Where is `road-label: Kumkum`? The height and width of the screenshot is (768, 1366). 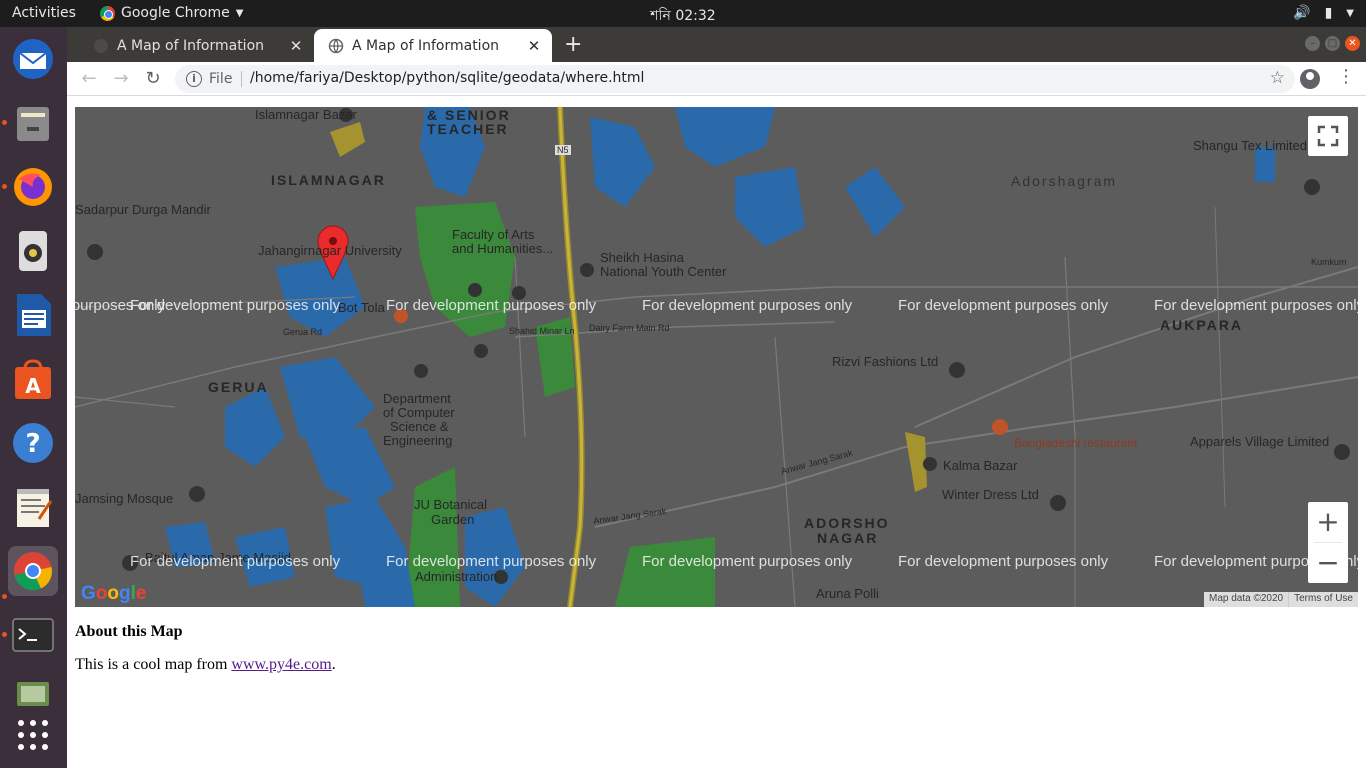 road-label: Kumkum is located at coordinates (1329, 262).